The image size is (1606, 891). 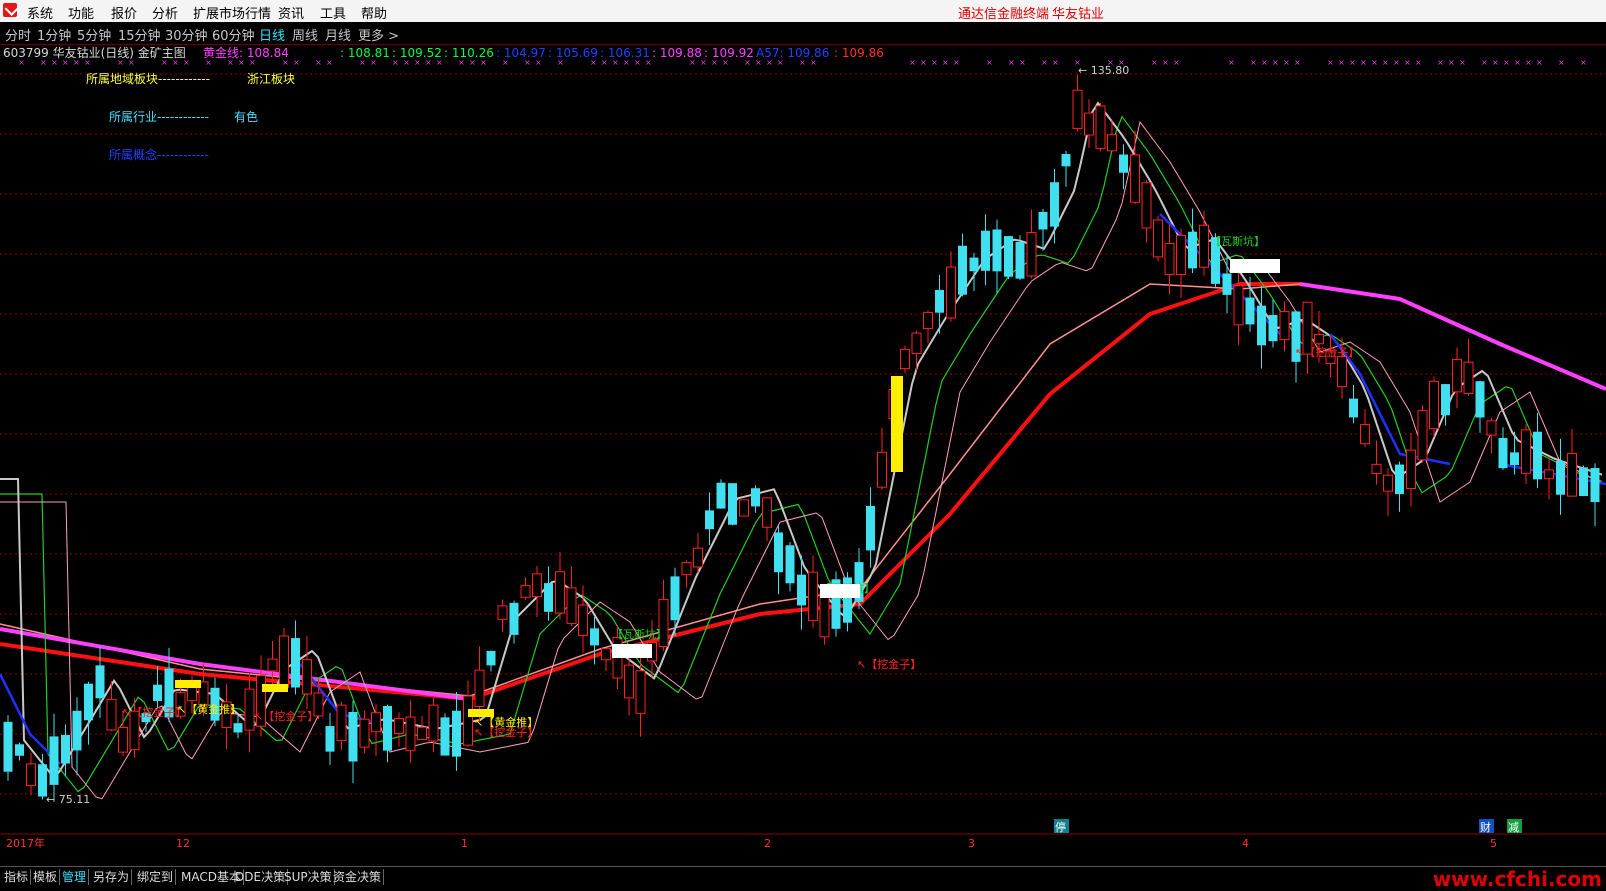 I want to click on menu-quote: 报价, so click(x=124, y=12).